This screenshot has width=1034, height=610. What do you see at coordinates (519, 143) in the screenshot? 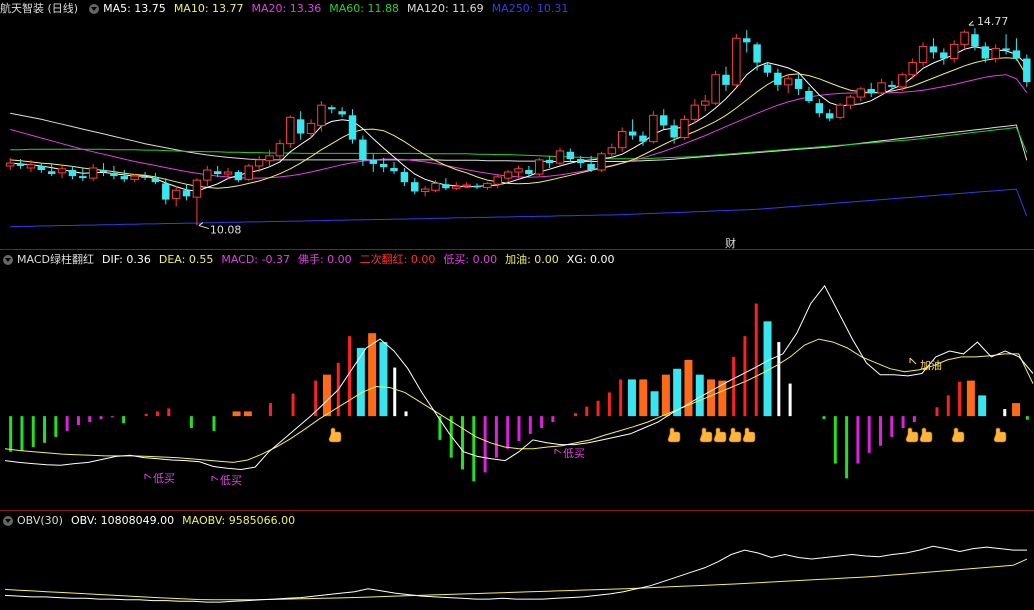
I see `ma-line-ma60` at bounding box center [519, 143].